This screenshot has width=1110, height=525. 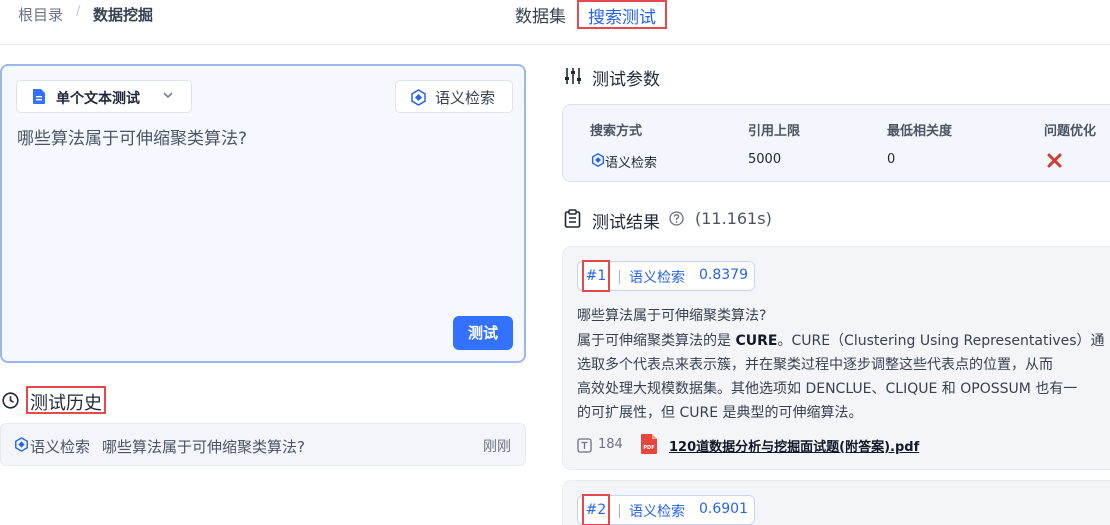 What do you see at coordinates (723, 509) in the screenshot?
I see `result-score: 0.6901` at bounding box center [723, 509].